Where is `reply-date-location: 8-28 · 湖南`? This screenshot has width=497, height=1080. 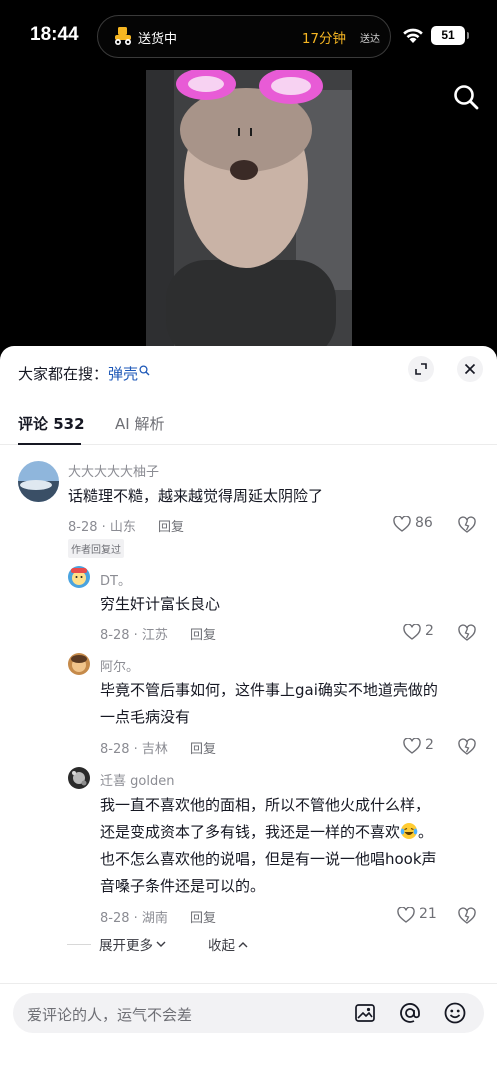
reply-date-location: 8-28 · 湖南 is located at coordinates (134, 918).